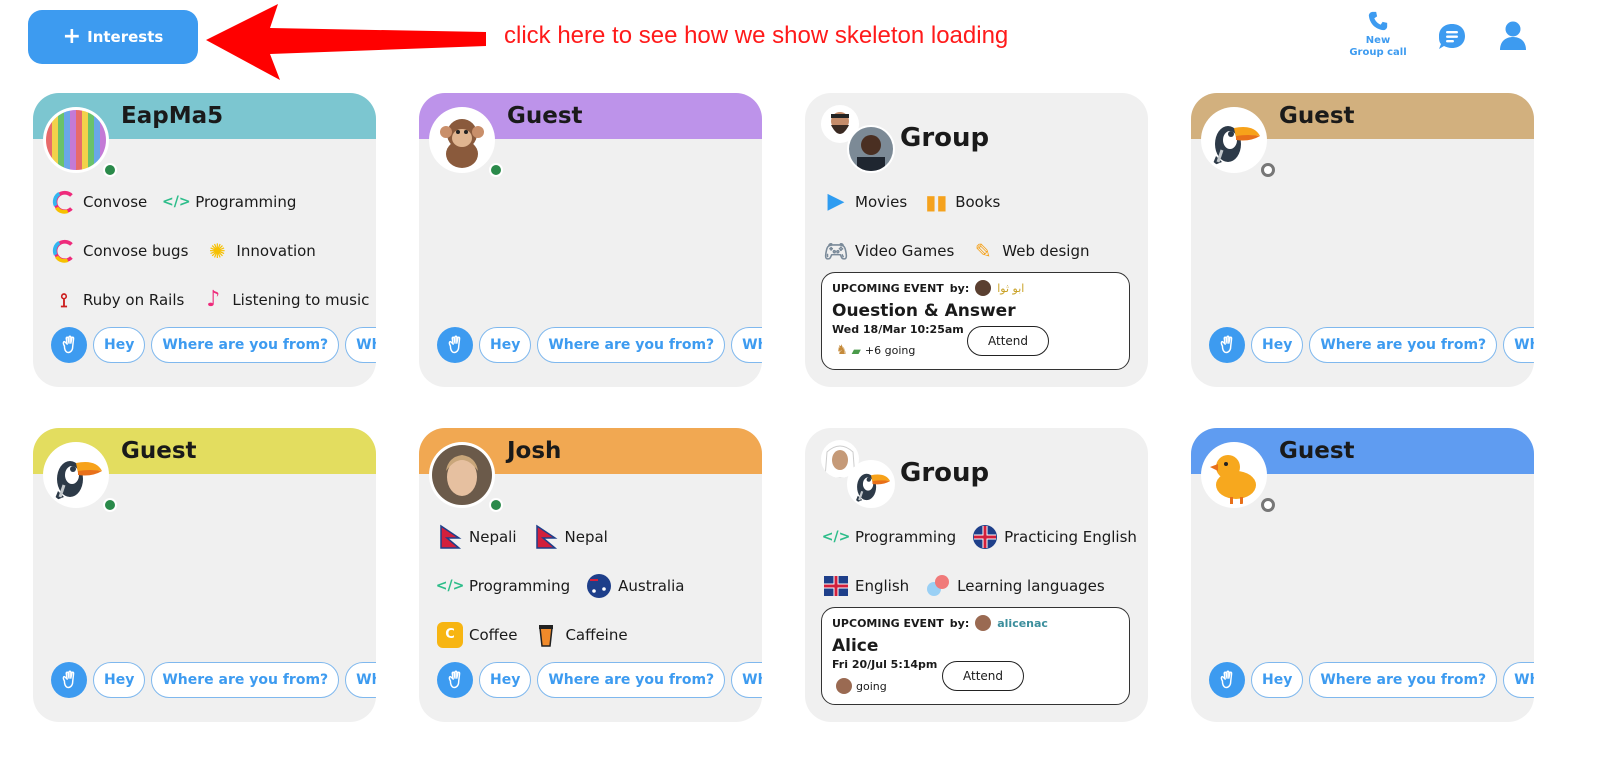 This screenshot has width=1600, height=773. I want to click on interest-tag: ⟟ Ruby on Rails, so click(117, 300).